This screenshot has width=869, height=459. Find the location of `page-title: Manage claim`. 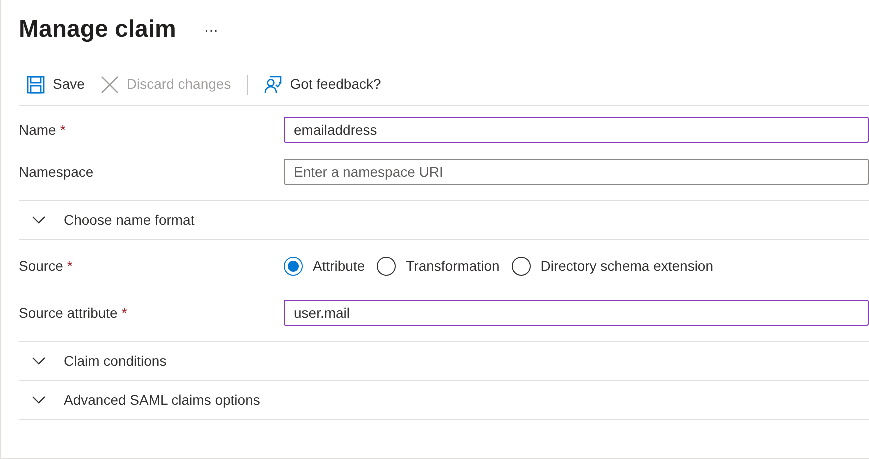

page-title: Manage claim is located at coordinates (97, 30).